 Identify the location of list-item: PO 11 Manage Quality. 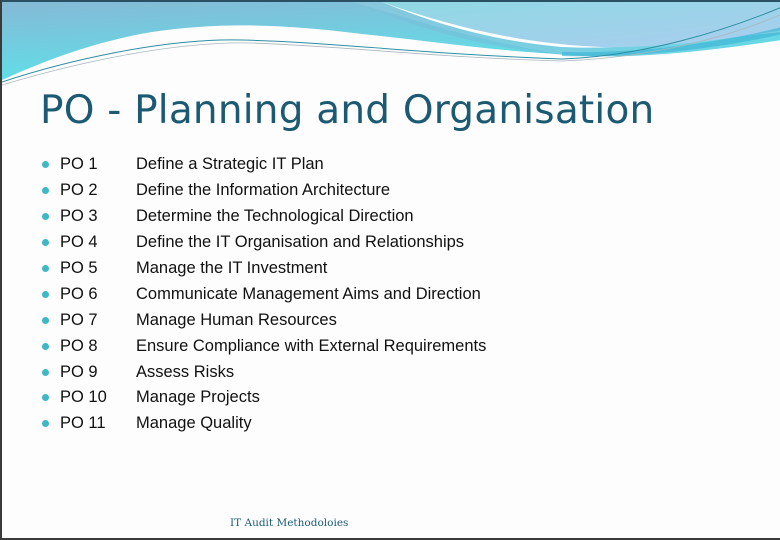
(264, 424).